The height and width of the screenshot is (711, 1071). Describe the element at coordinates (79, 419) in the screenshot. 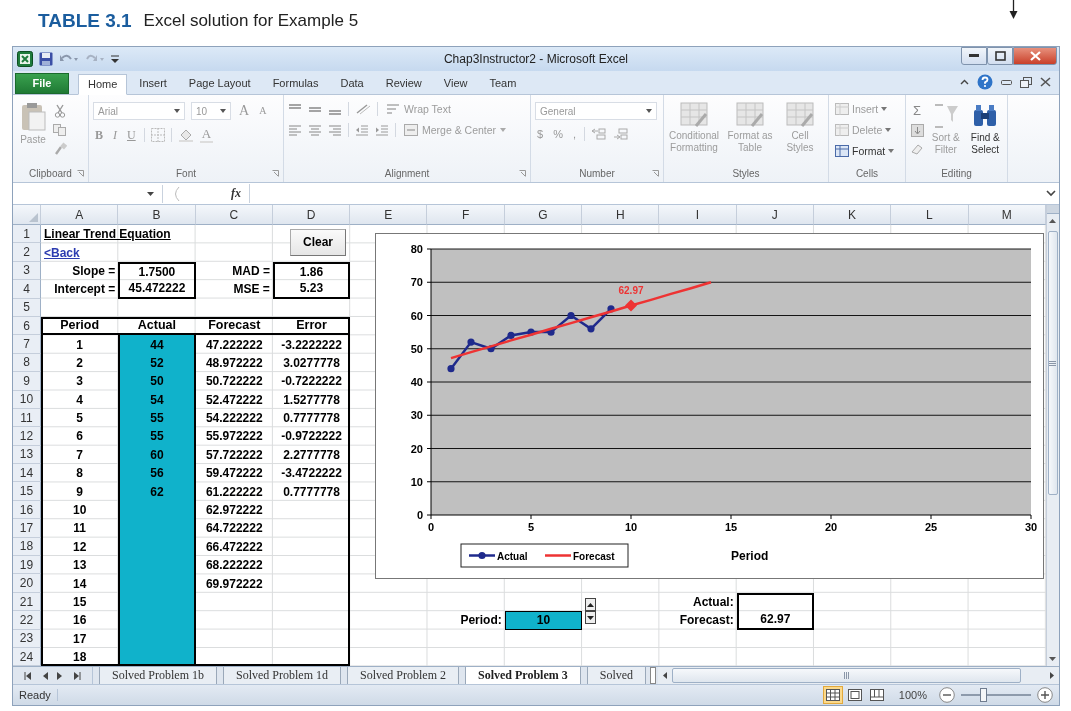

I see `table-cell-text: 5` at that location.